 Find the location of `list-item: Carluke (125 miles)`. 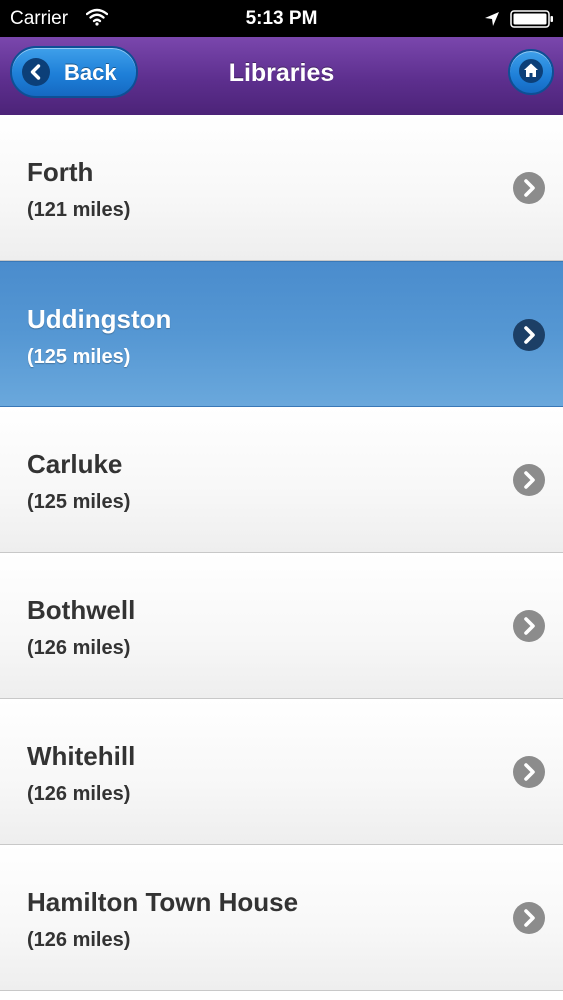

list-item: Carluke (125 miles) is located at coordinates (281, 480).